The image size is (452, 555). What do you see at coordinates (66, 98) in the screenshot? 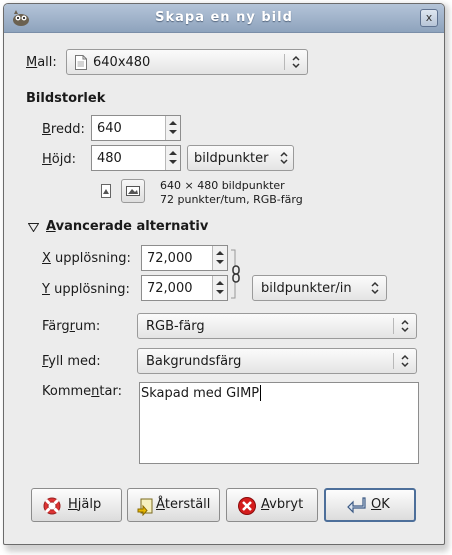
I see `image-size-heading: Bildstorlek` at bounding box center [66, 98].